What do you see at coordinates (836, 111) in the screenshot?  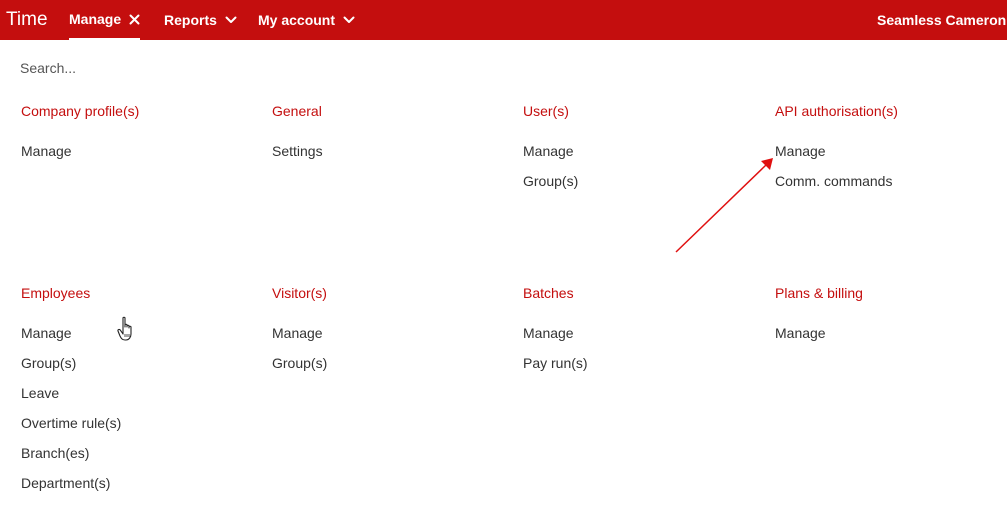 I see `section-title: API authorisation(s)` at bounding box center [836, 111].